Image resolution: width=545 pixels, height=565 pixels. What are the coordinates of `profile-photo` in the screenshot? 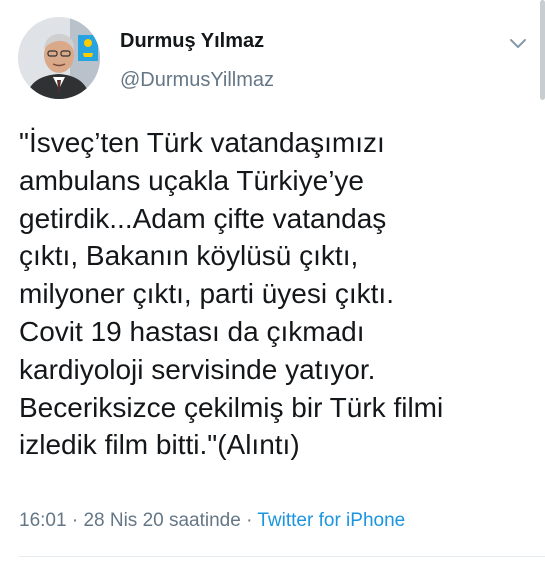 It's located at (59, 58).